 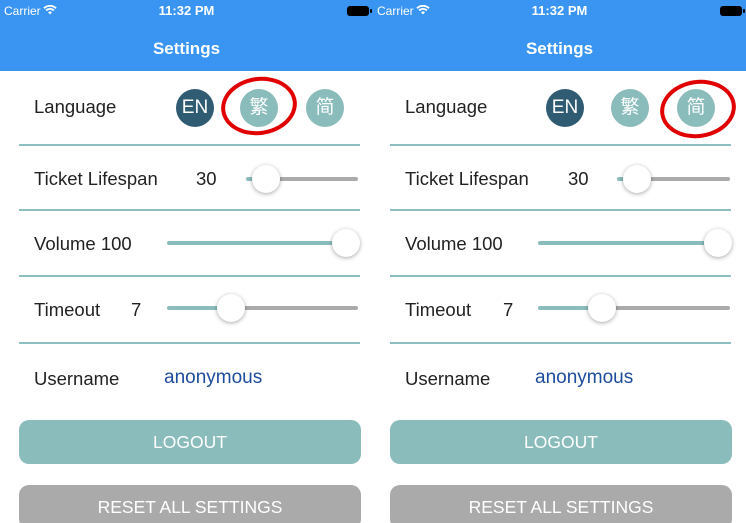 I want to click on language-traditional-button: 繁, so click(x=630, y=108).